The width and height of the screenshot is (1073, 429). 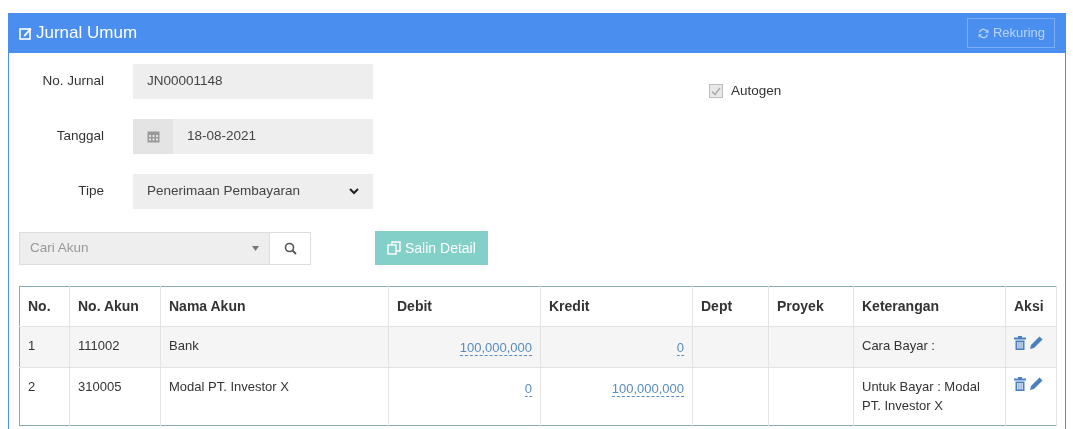 I want to click on type-select: Penerimaan Pembayaran, so click(x=253, y=191).